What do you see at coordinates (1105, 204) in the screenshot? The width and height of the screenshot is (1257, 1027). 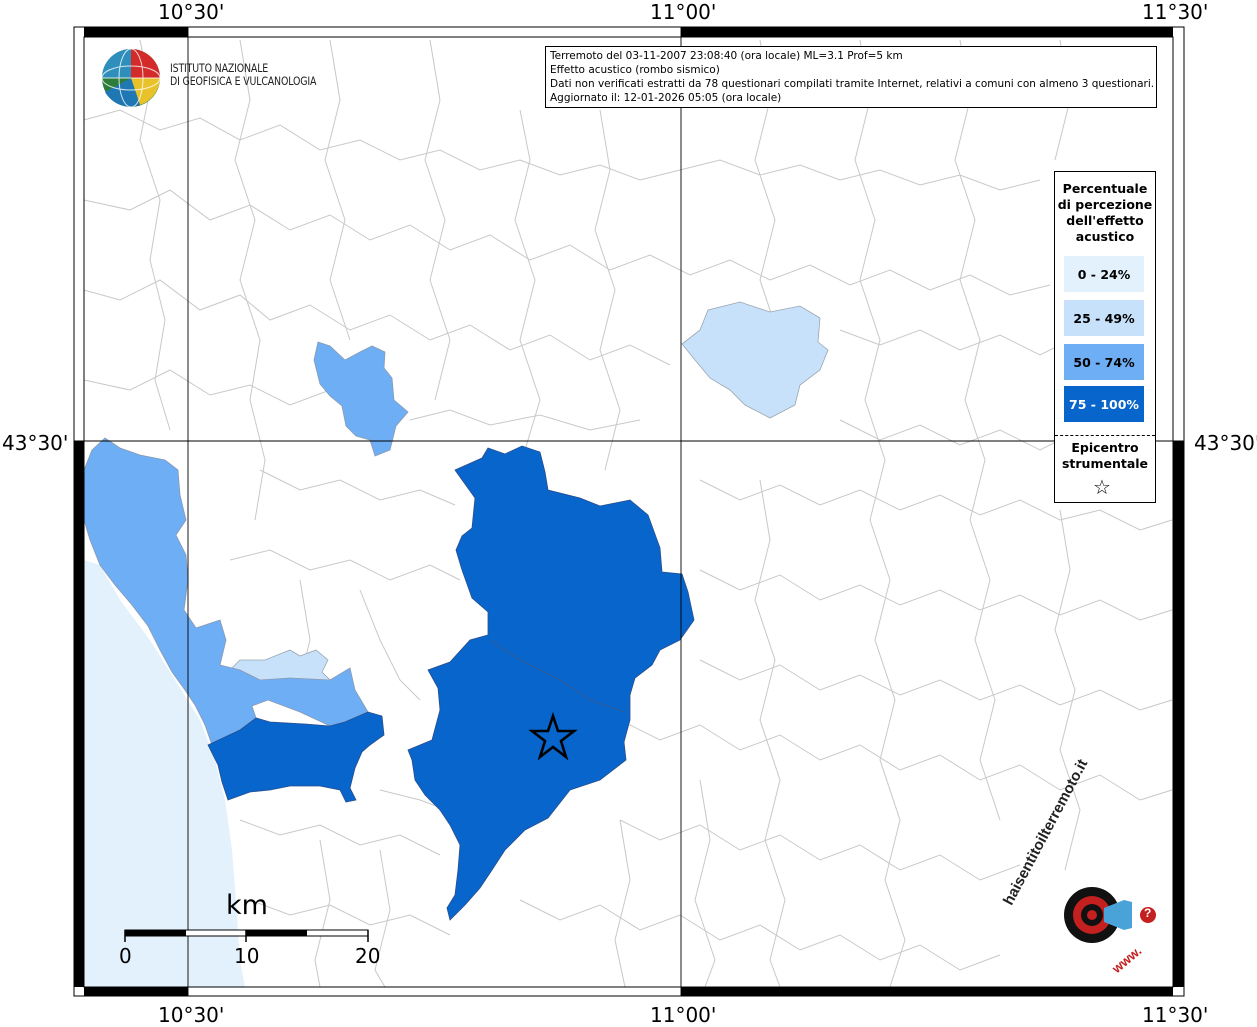 I see `legend-title-line: di percezione` at bounding box center [1105, 204].